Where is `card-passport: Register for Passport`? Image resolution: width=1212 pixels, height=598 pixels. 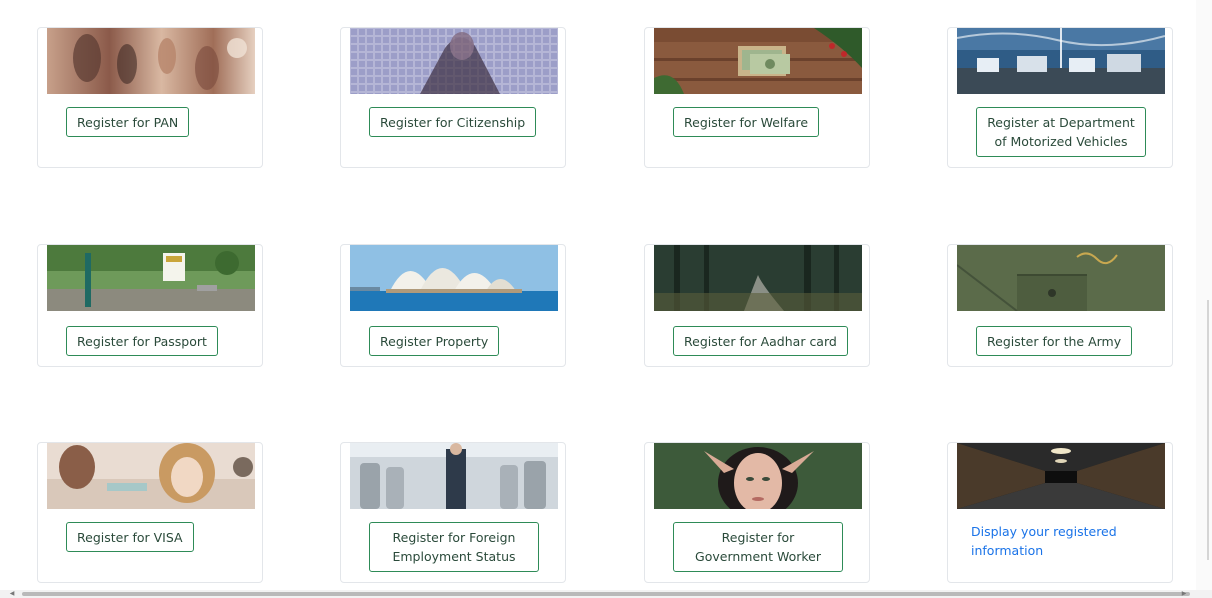
card-passport: Register for Passport is located at coordinates (150, 305).